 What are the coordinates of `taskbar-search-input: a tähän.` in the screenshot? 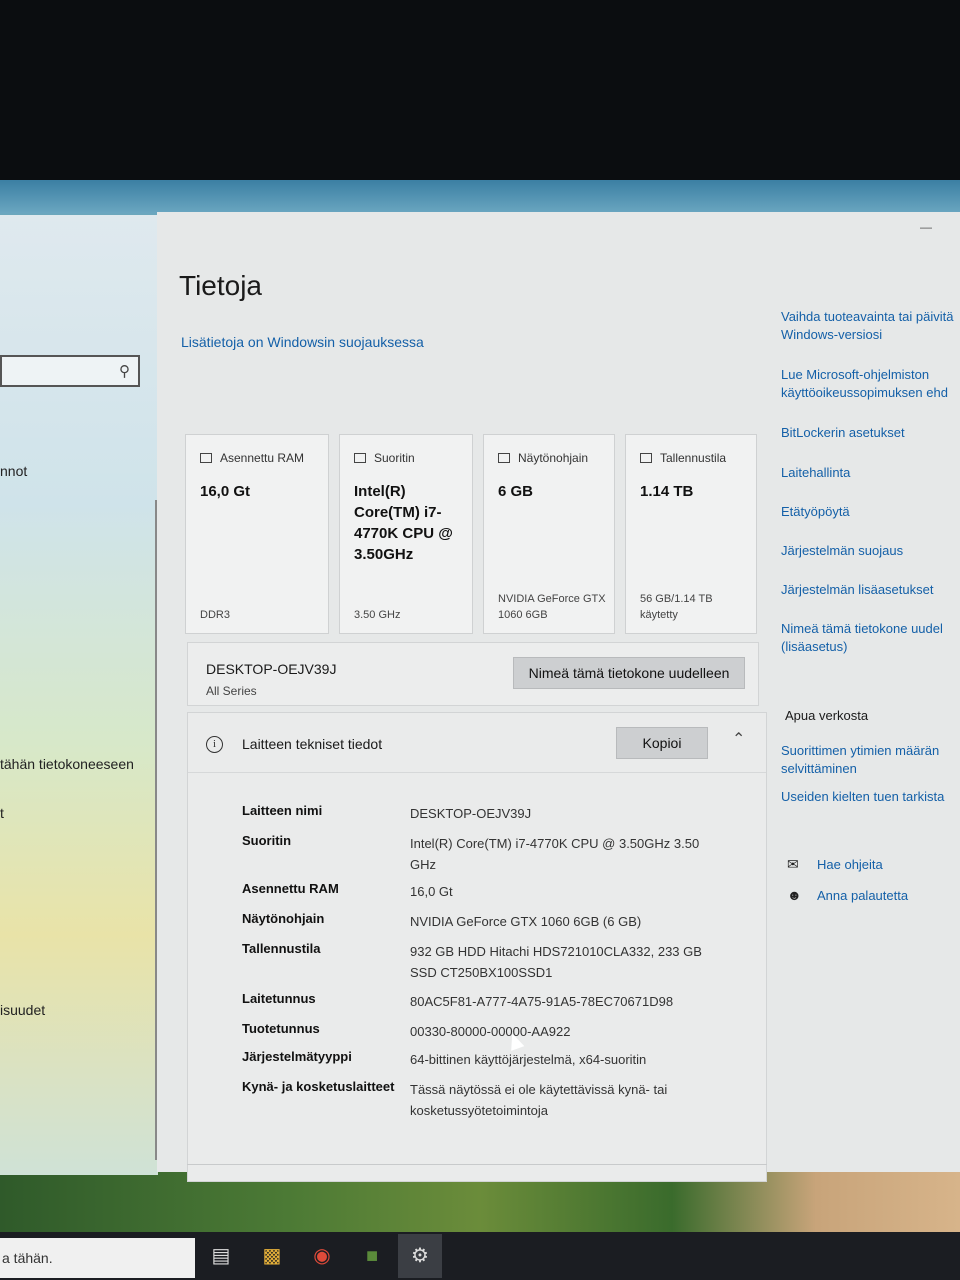 It's located at (97, 1258).